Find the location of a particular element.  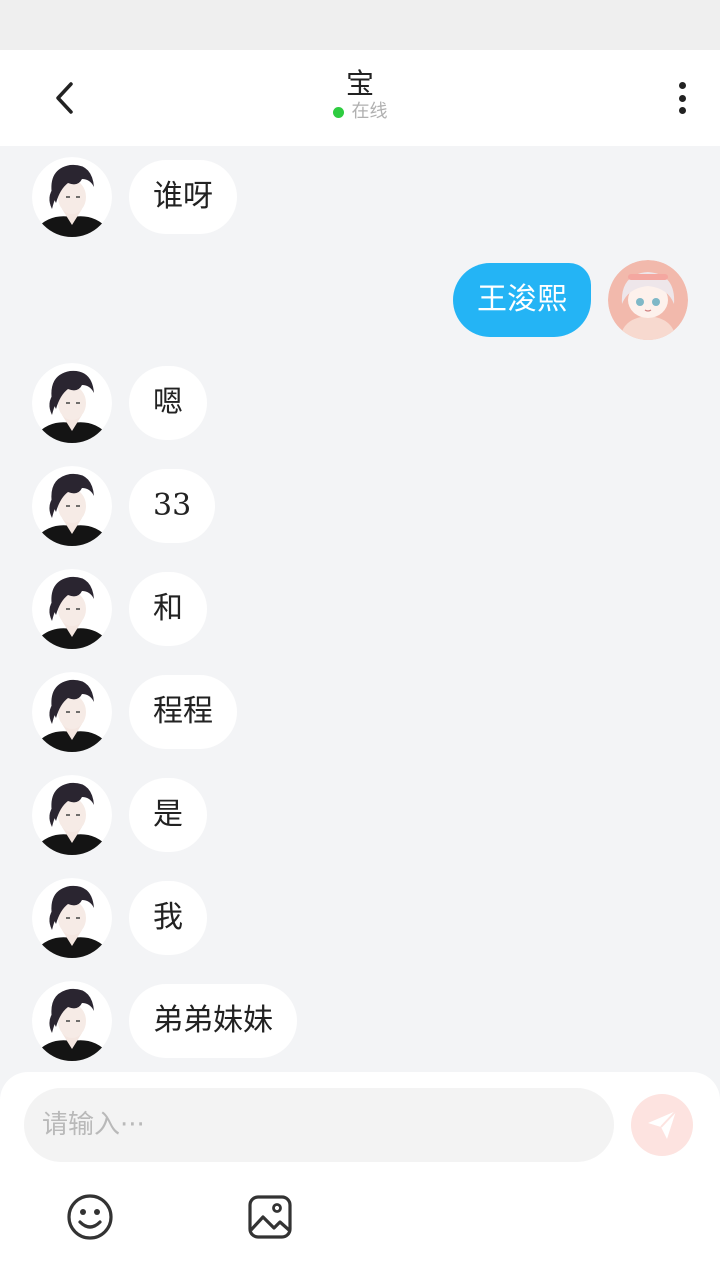

chat-title: 宝 is located at coordinates (359, 83).